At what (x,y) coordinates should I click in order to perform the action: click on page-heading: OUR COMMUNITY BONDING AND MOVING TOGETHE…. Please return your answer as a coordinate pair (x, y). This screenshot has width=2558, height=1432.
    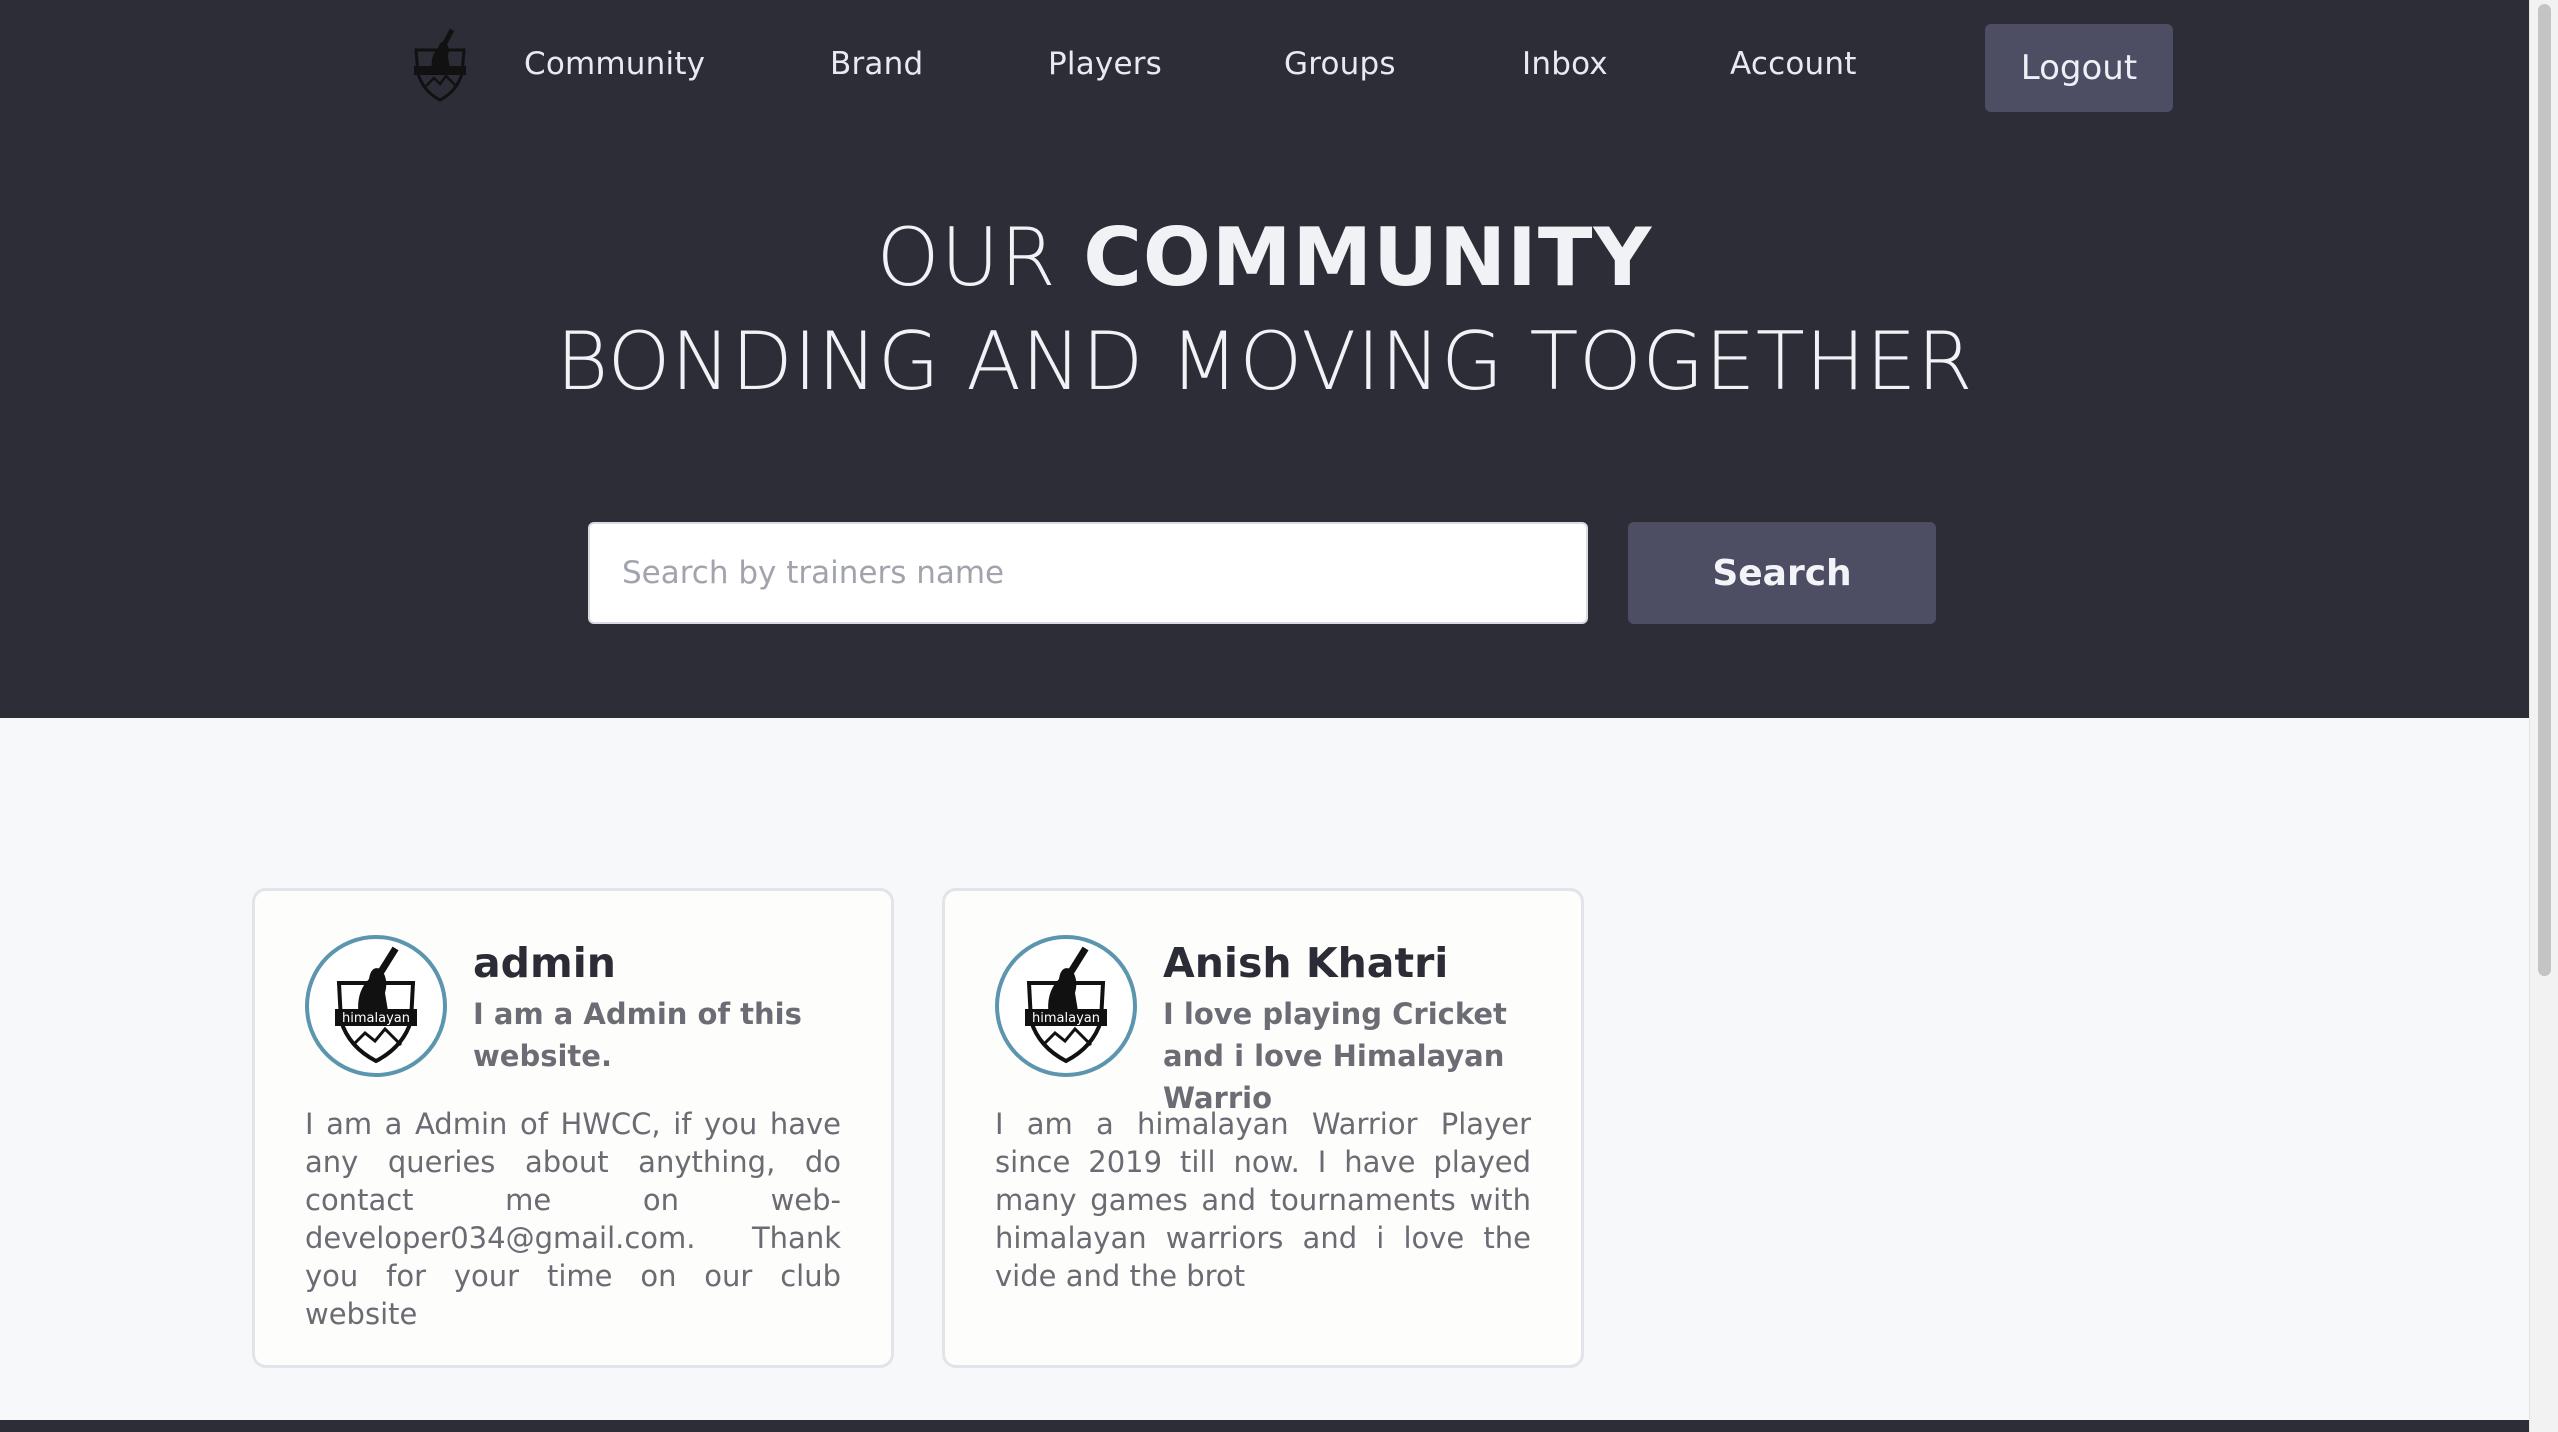
    Looking at the image, I should click on (1264, 310).